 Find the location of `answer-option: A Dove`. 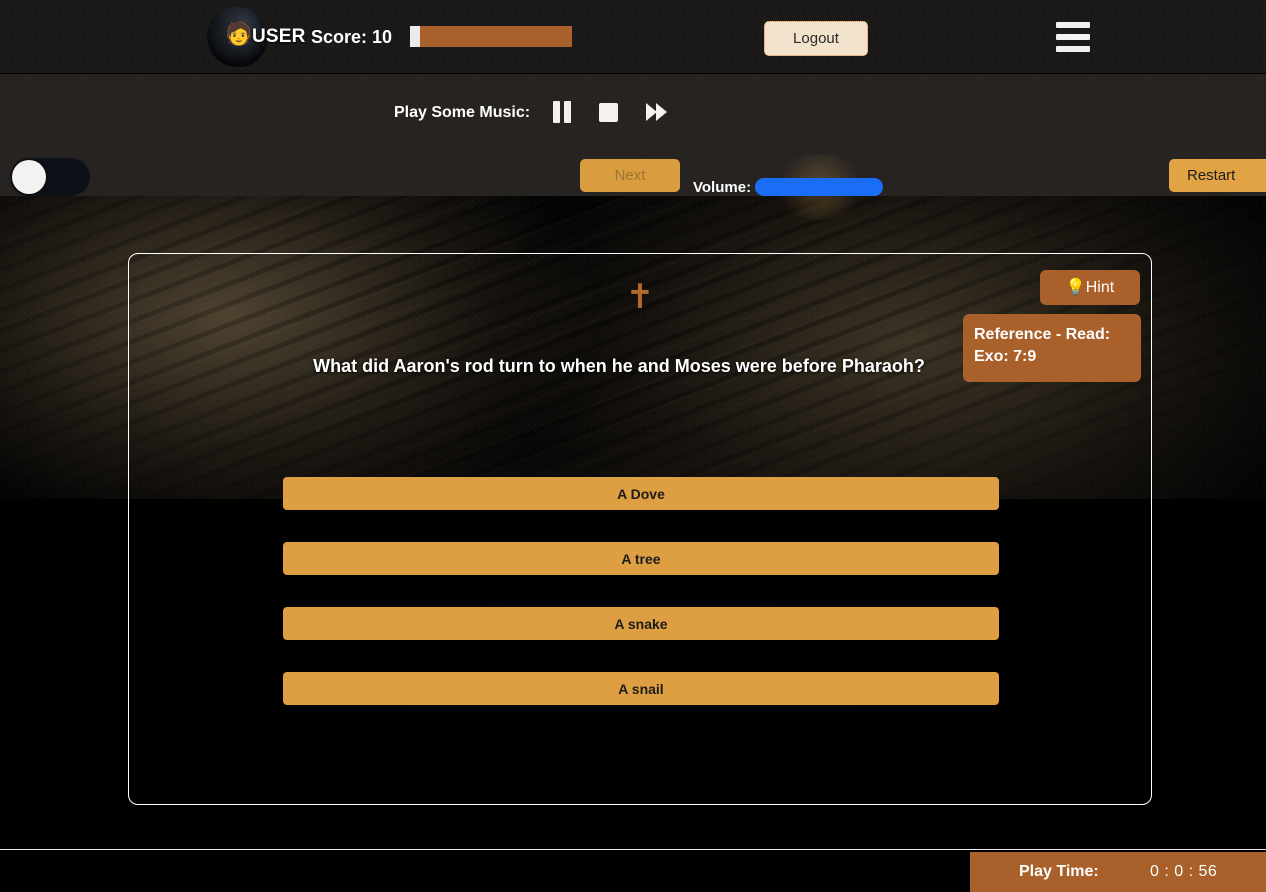

answer-option: A Dove is located at coordinates (641, 493).